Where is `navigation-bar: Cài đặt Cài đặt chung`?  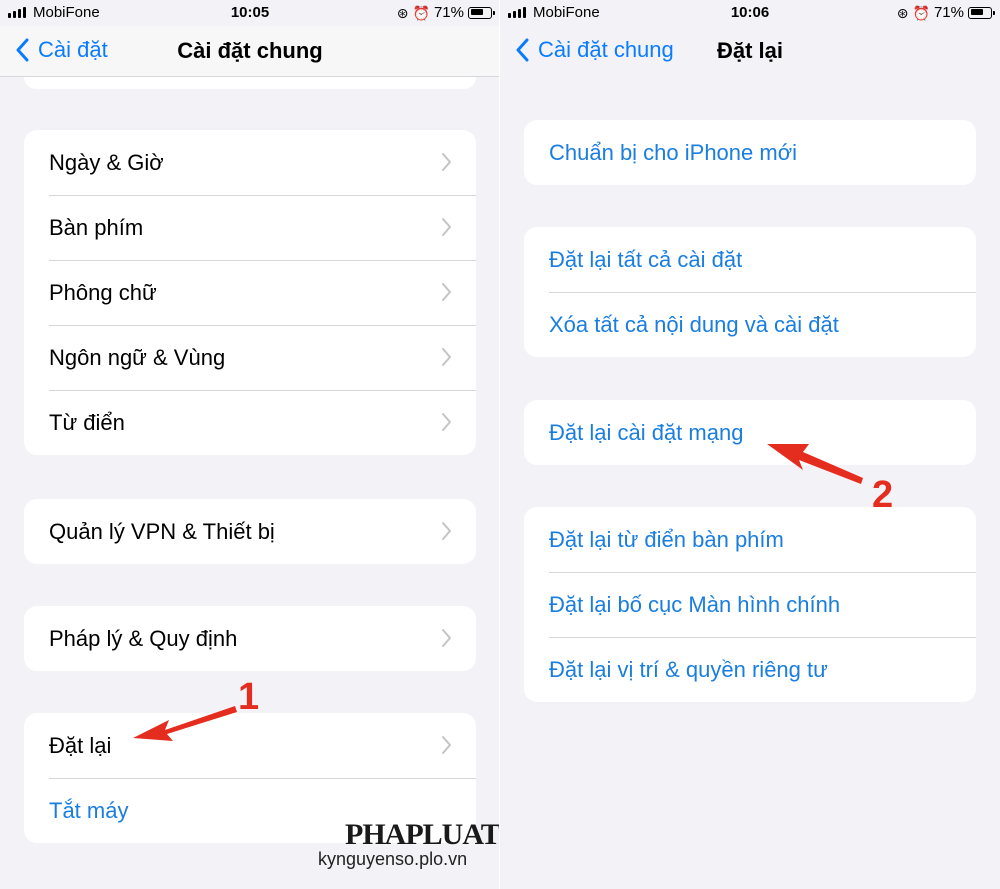
navigation-bar: Cài đặt Cài đặt chung is located at coordinates (250, 51).